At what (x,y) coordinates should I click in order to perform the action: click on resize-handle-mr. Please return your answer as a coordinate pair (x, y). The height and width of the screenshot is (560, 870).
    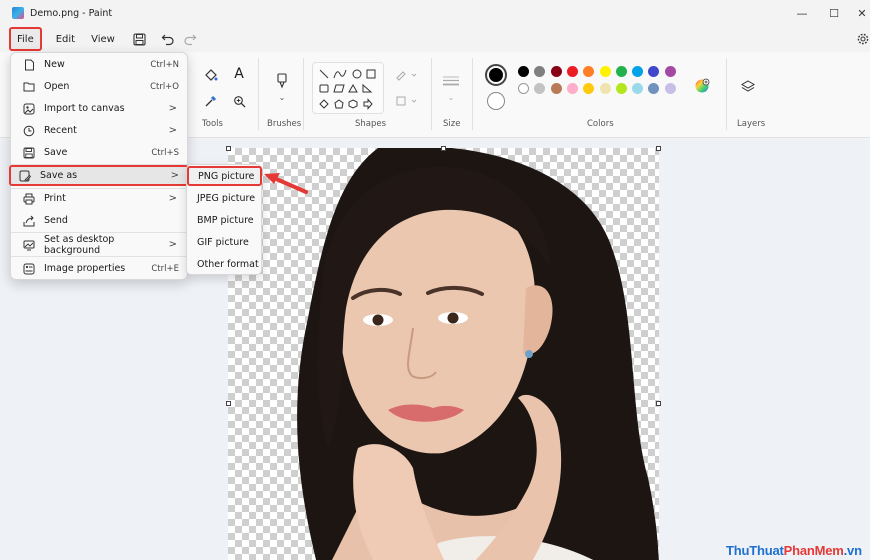
    Looking at the image, I should click on (658, 403).